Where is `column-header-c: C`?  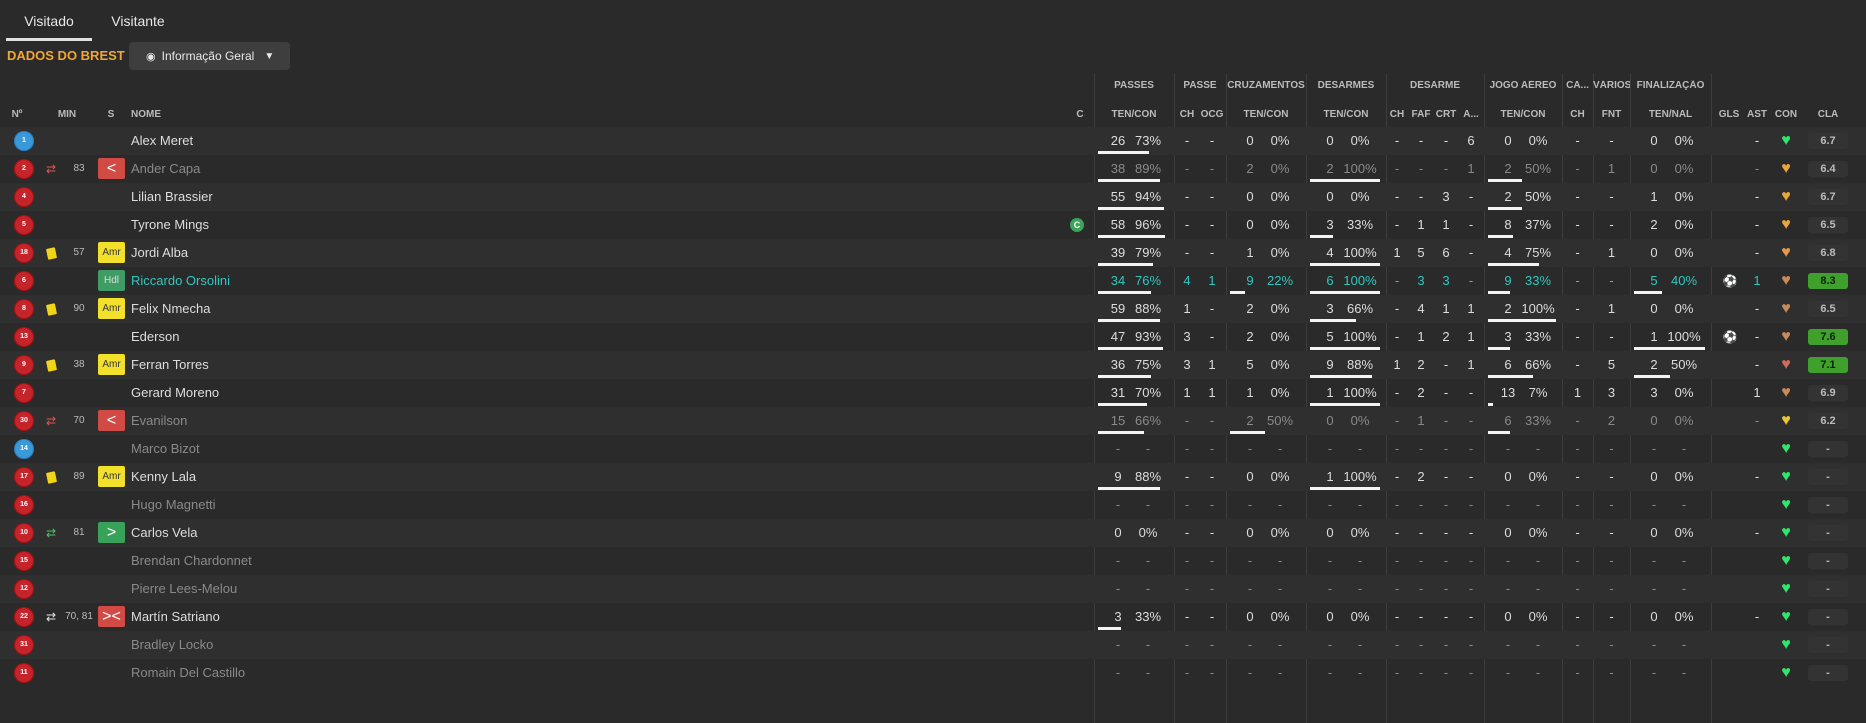 column-header-c: C is located at coordinates (1080, 114).